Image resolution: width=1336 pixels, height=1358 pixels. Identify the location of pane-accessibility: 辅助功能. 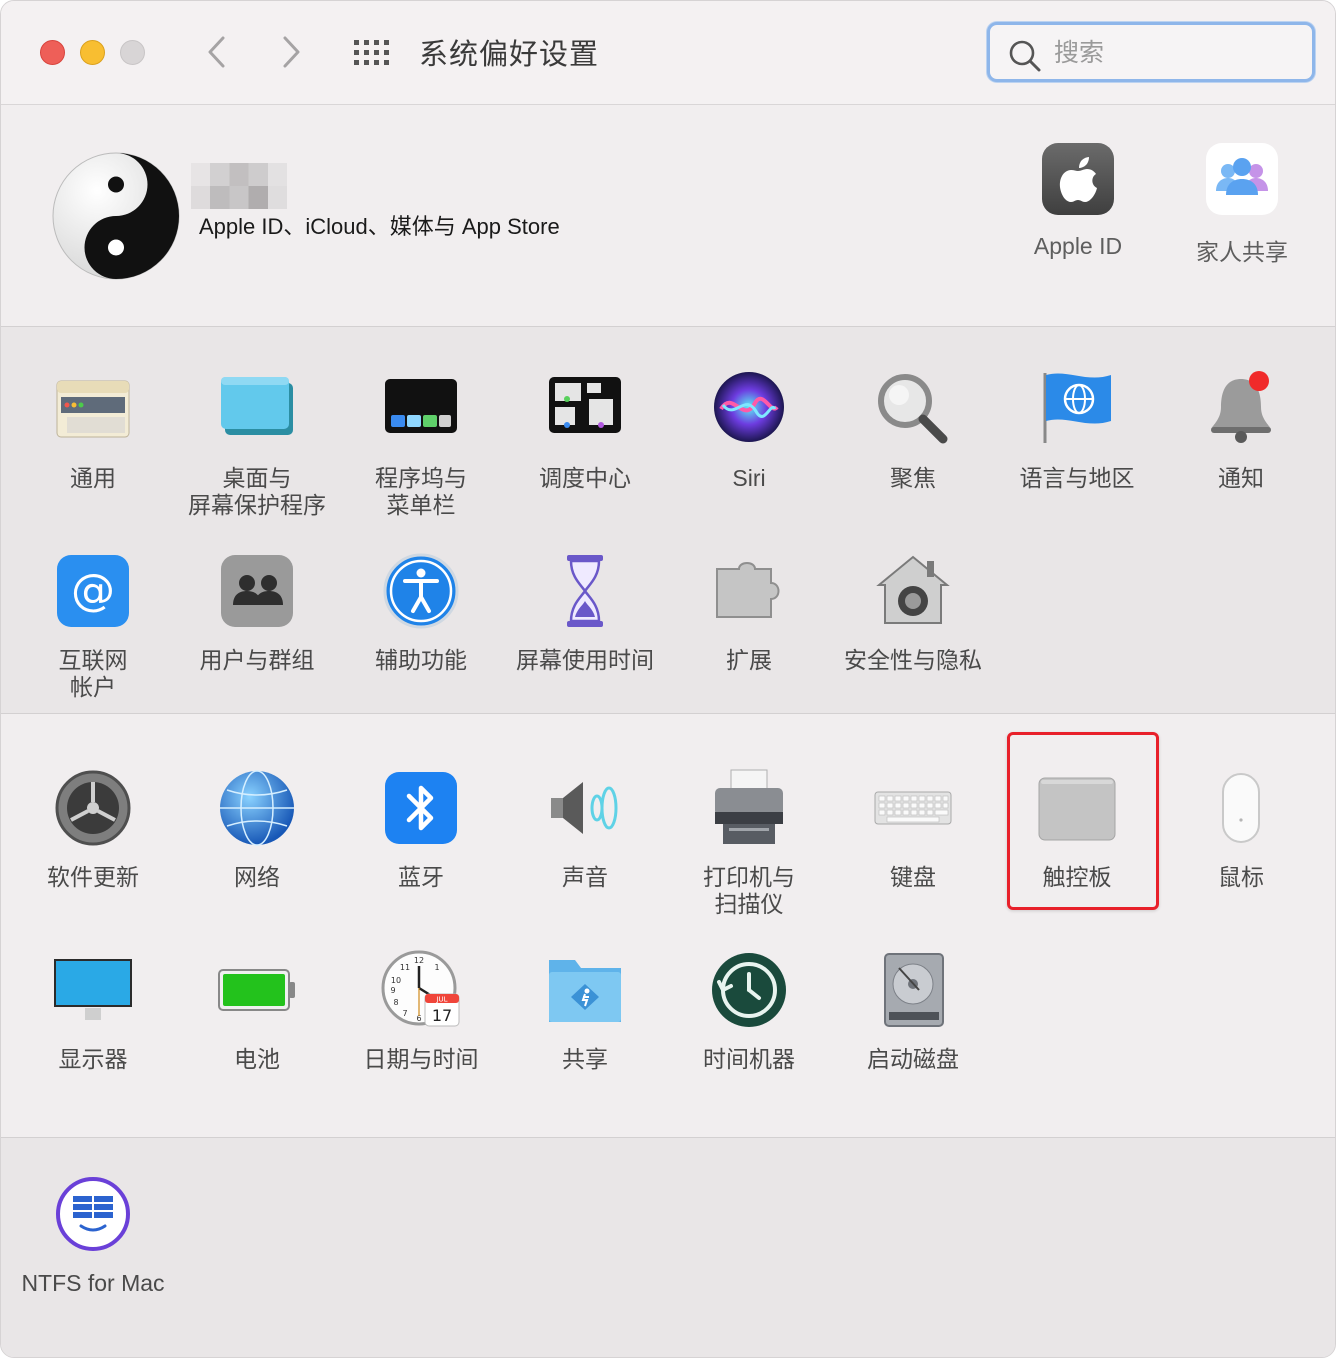
(421, 612).